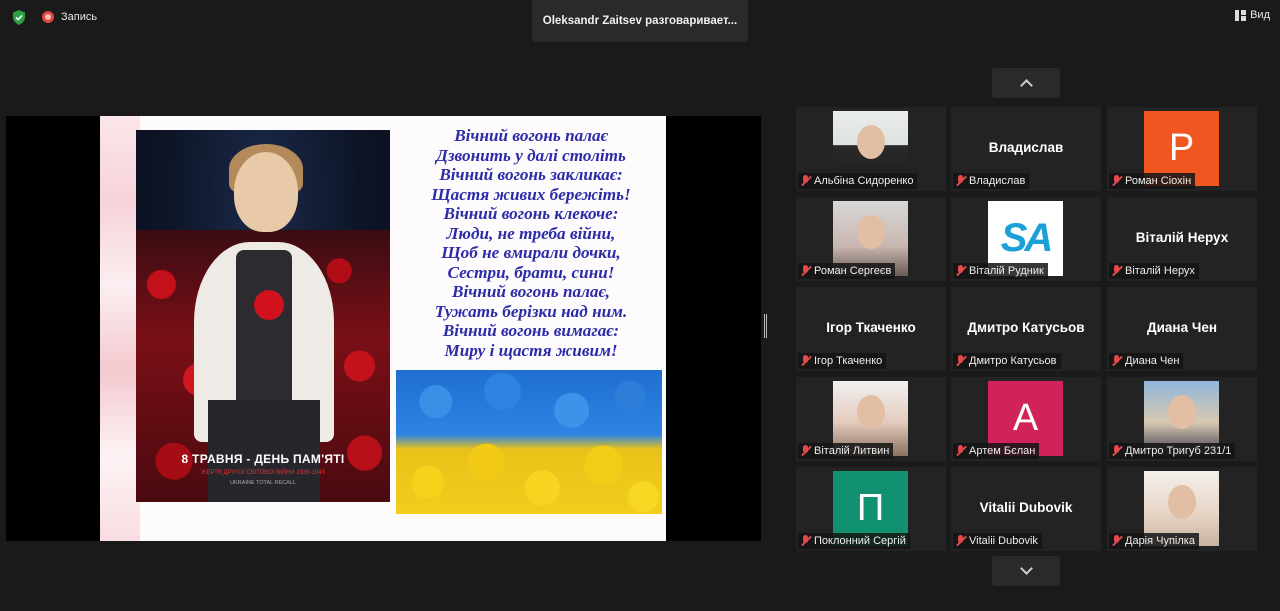 The width and height of the screenshot is (1280, 611). I want to click on participant-display-name: Ігор Ткаченко, so click(871, 327).